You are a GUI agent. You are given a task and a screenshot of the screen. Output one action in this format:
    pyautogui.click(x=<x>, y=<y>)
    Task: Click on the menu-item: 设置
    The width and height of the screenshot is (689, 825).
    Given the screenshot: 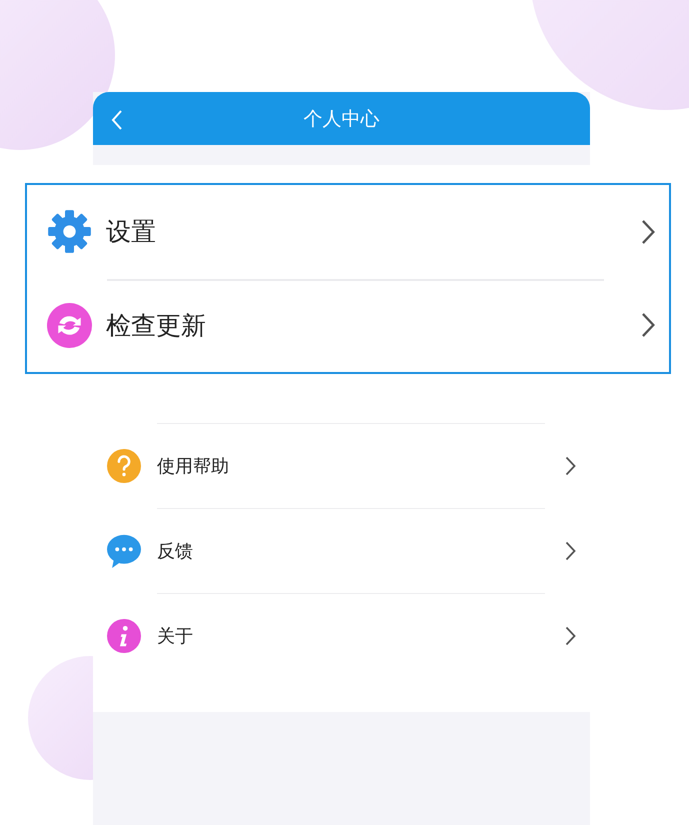 What is the action you would take?
    pyautogui.click(x=348, y=231)
    